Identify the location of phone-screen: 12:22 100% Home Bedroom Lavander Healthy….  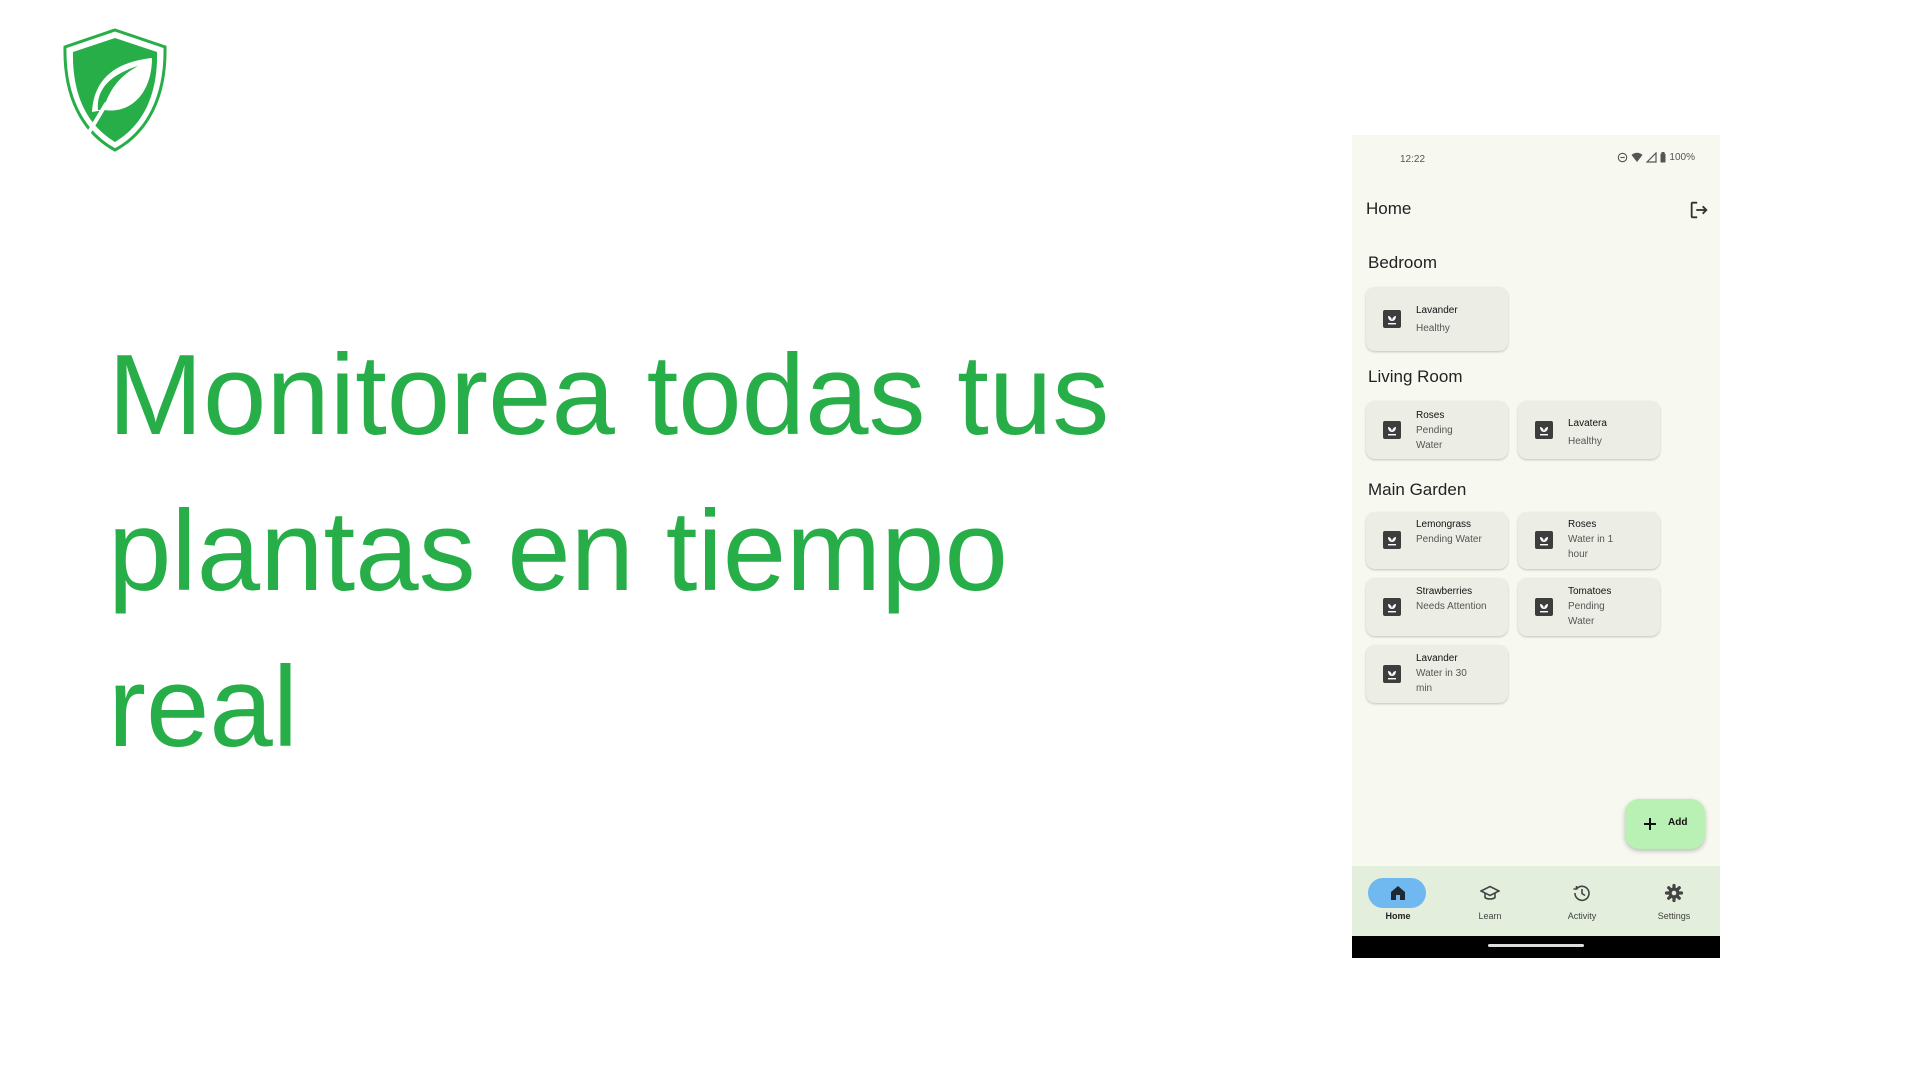
(1536, 546).